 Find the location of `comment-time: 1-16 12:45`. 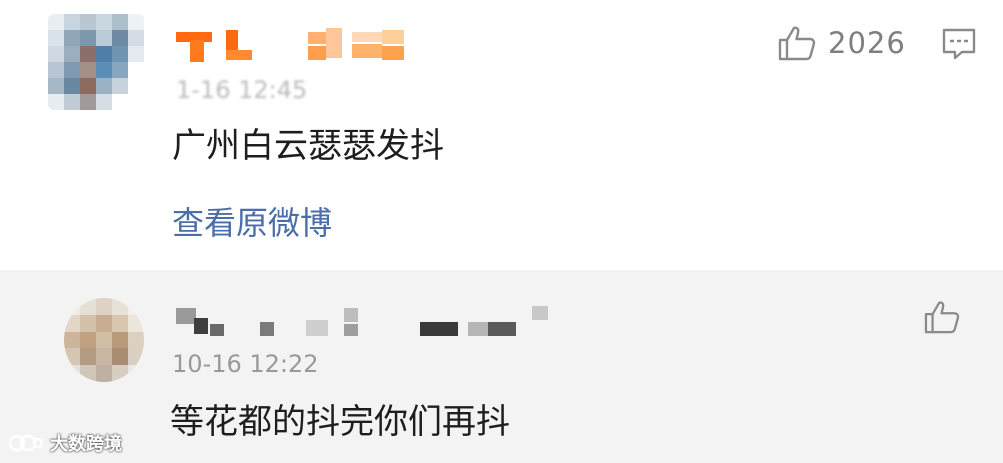

comment-time: 1-16 12:45 is located at coordinates (242, 90).